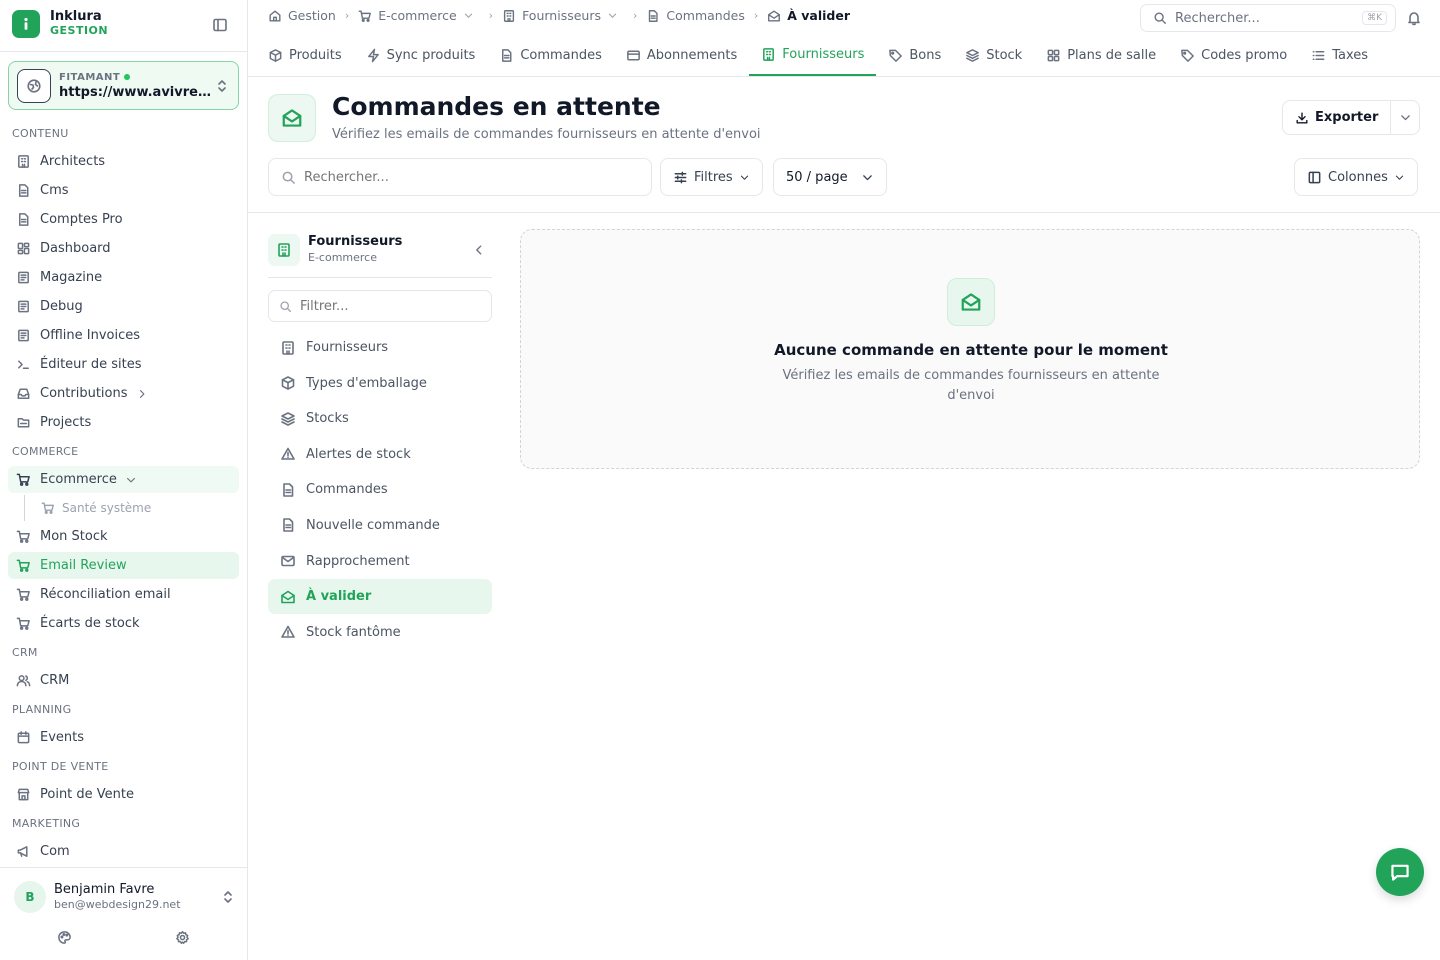 Image resolution: width=1440 pixels, height=960 pixels. Describe the element at coordinates (136, 92) in the screenshot. I see `site-url: https://www.avivre.fr` at that location.